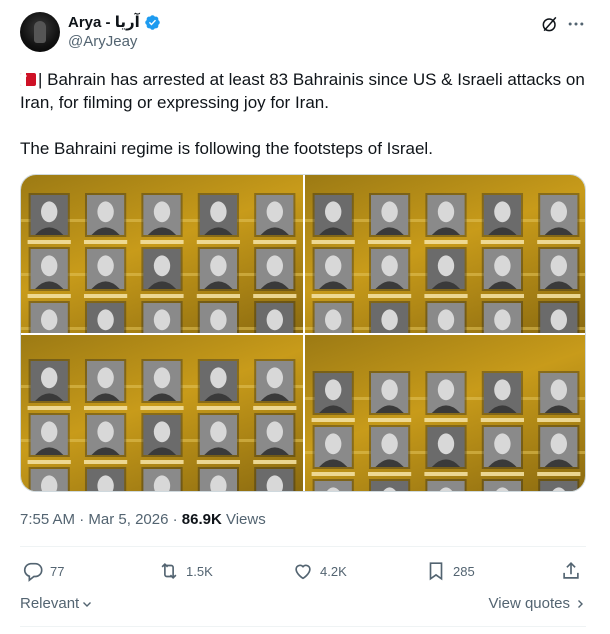 The height and width of the screenshot is (634, 610). I want to click on share-icon, so click(571, 570).